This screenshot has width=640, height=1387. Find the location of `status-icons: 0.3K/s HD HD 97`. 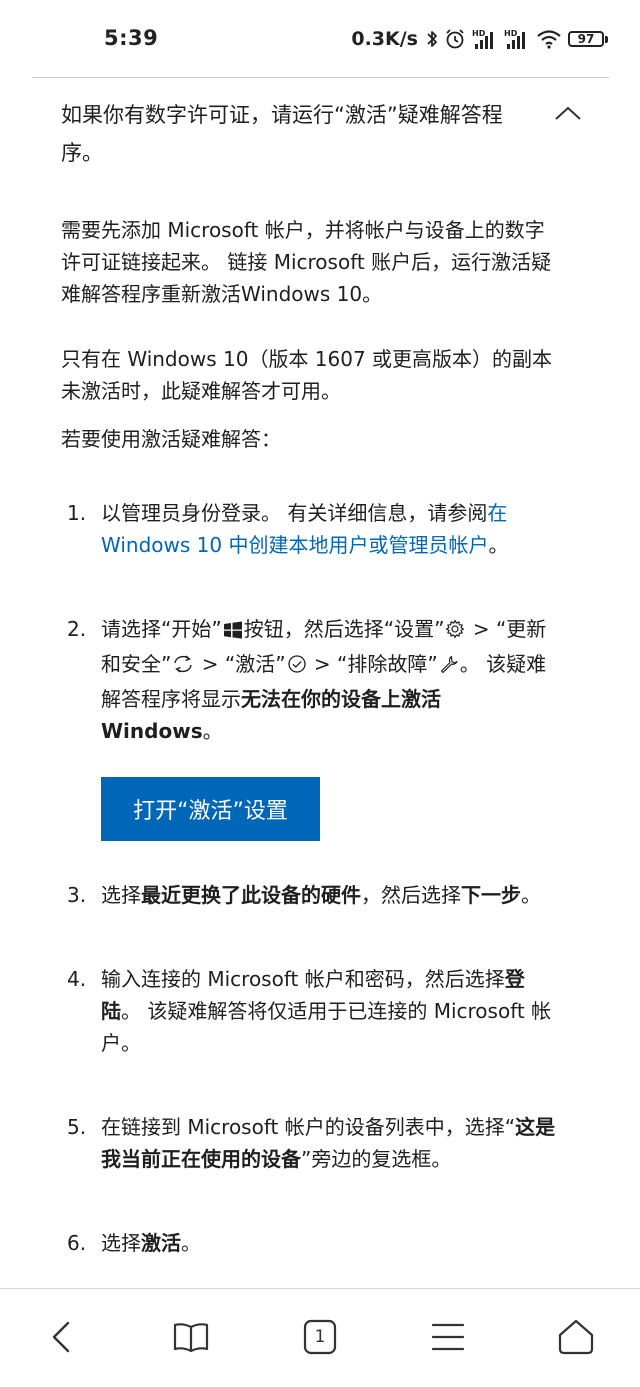

status-icons: 0.3K/s HD HD 97 is located at coordinates (479, 39).